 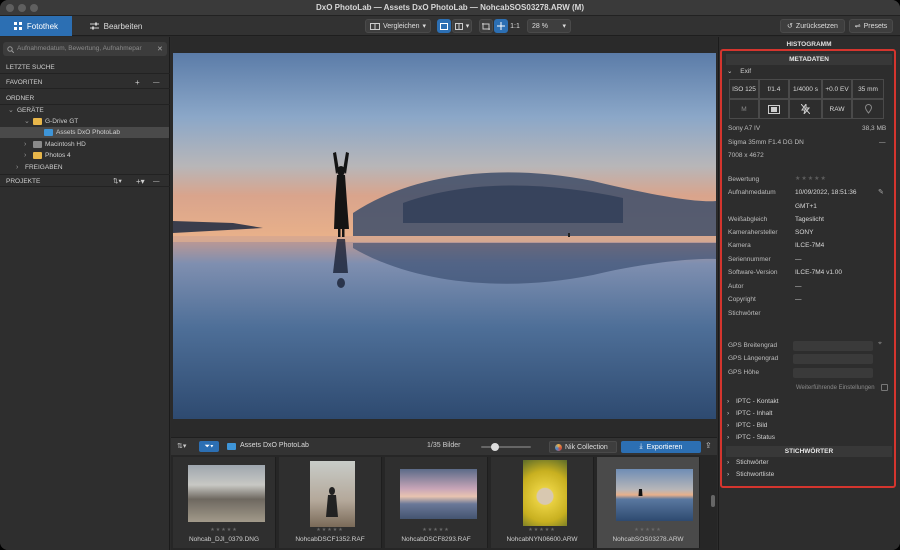 What do you see at coordinates (123, 26) in the screenshot?
I see `tab-edit-label: Bearbeiten` at bounding box center [123, 26].